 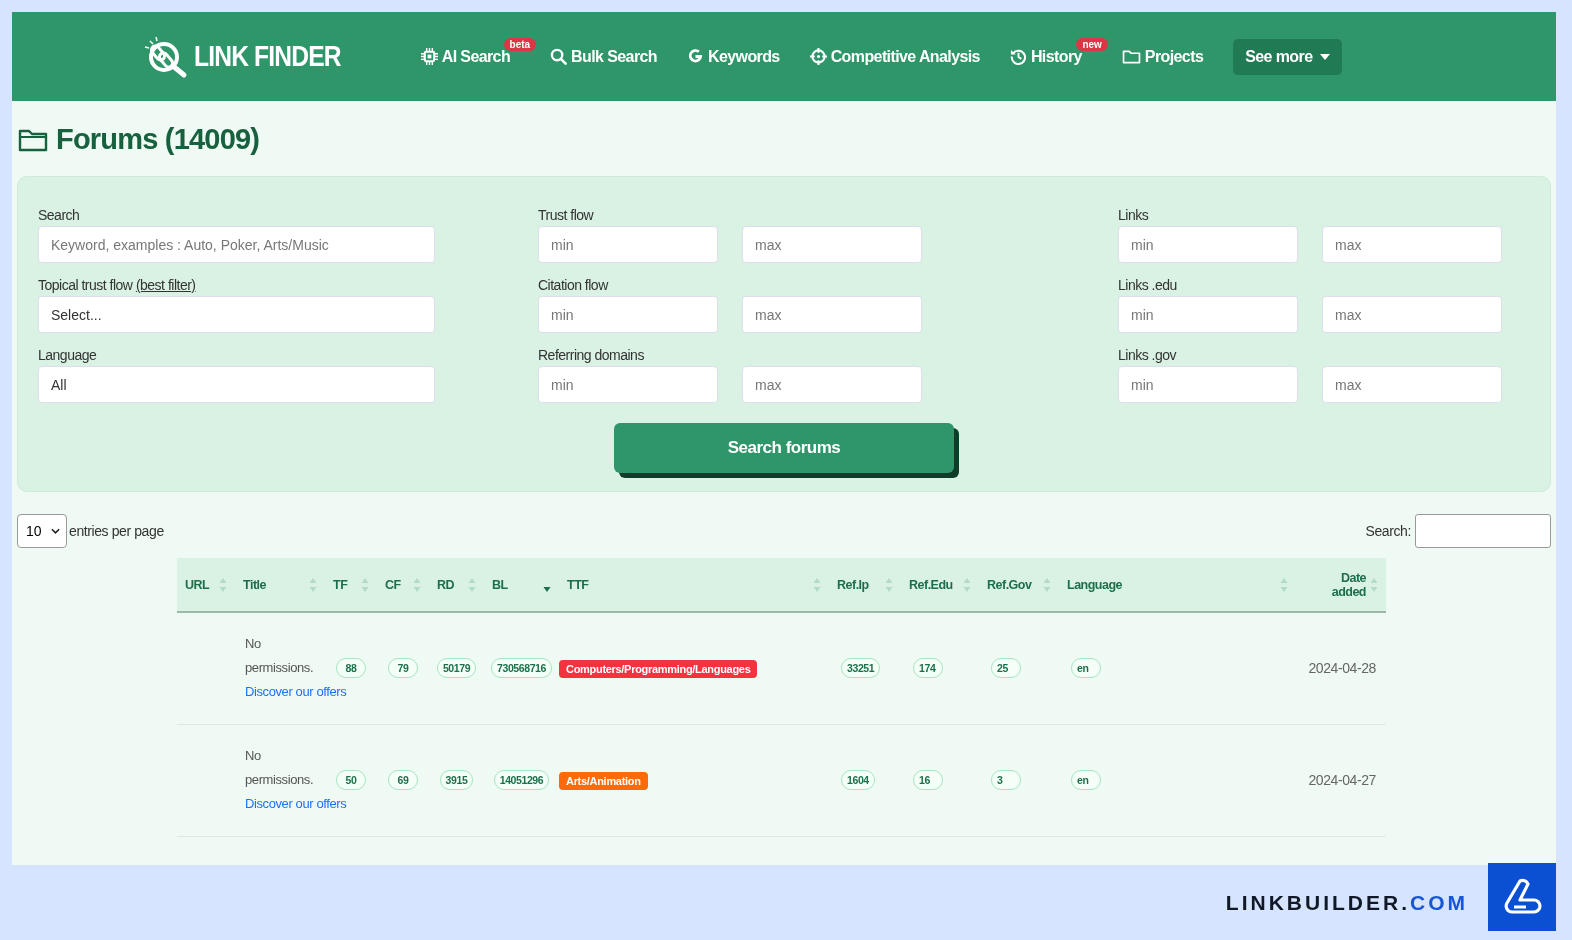 What do you see at coordinates (928, 668) in the screenshot?
I see `metric-pill: 174` at bounding box center [928, 668].